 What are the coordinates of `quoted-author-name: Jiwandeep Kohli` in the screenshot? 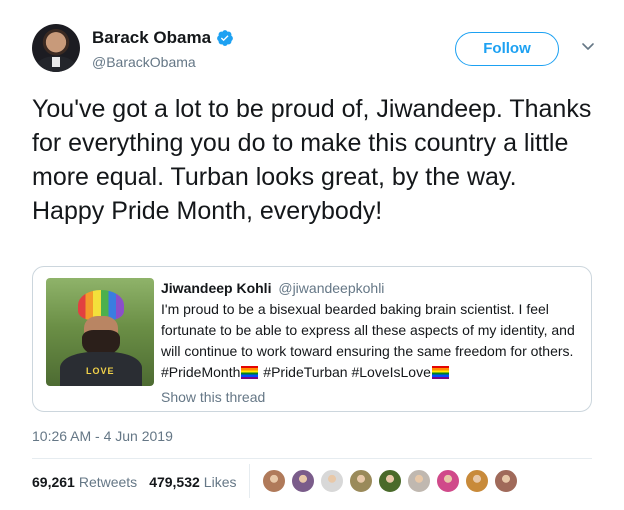 It's located at (216, 288).